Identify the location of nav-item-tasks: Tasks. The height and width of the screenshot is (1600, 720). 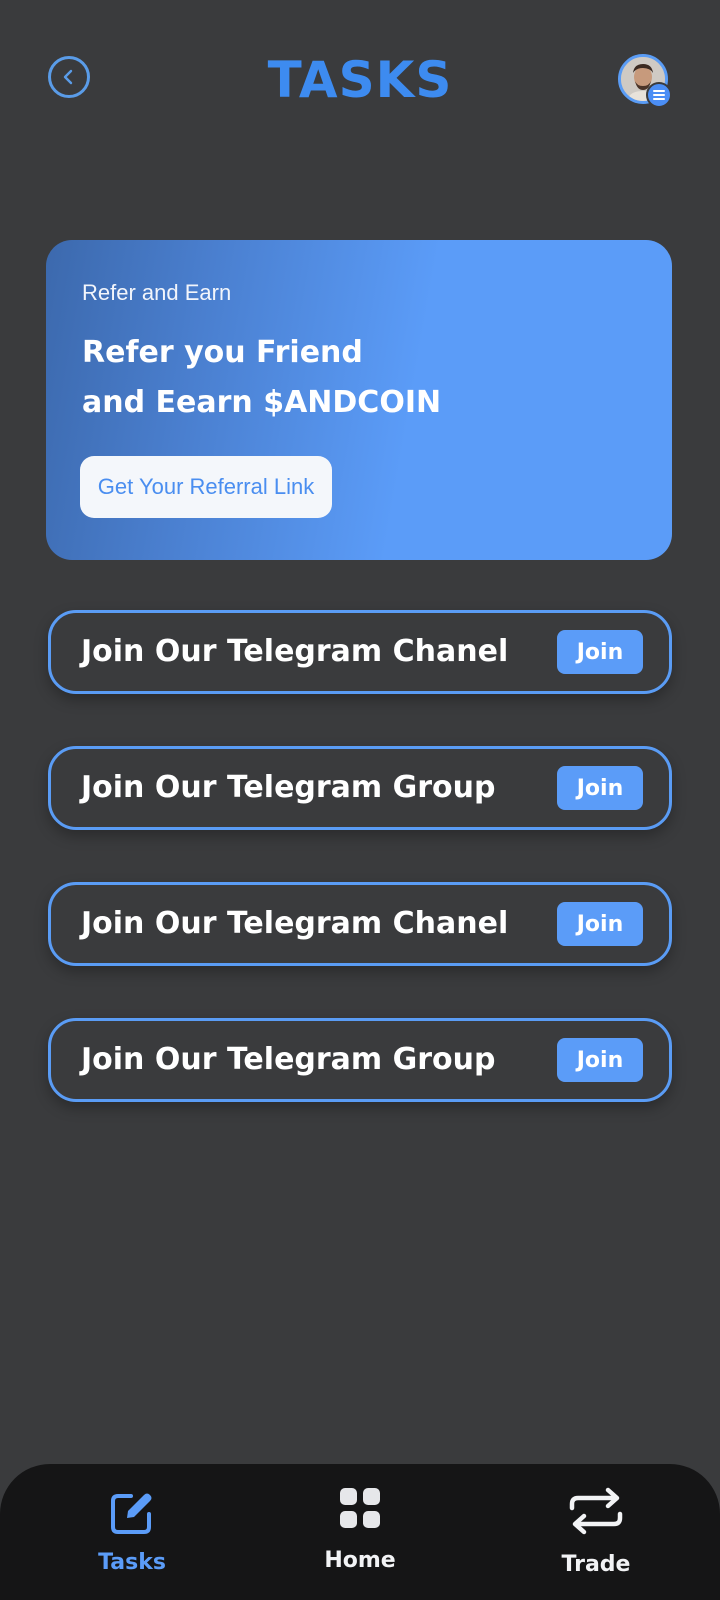
(132, 1532).